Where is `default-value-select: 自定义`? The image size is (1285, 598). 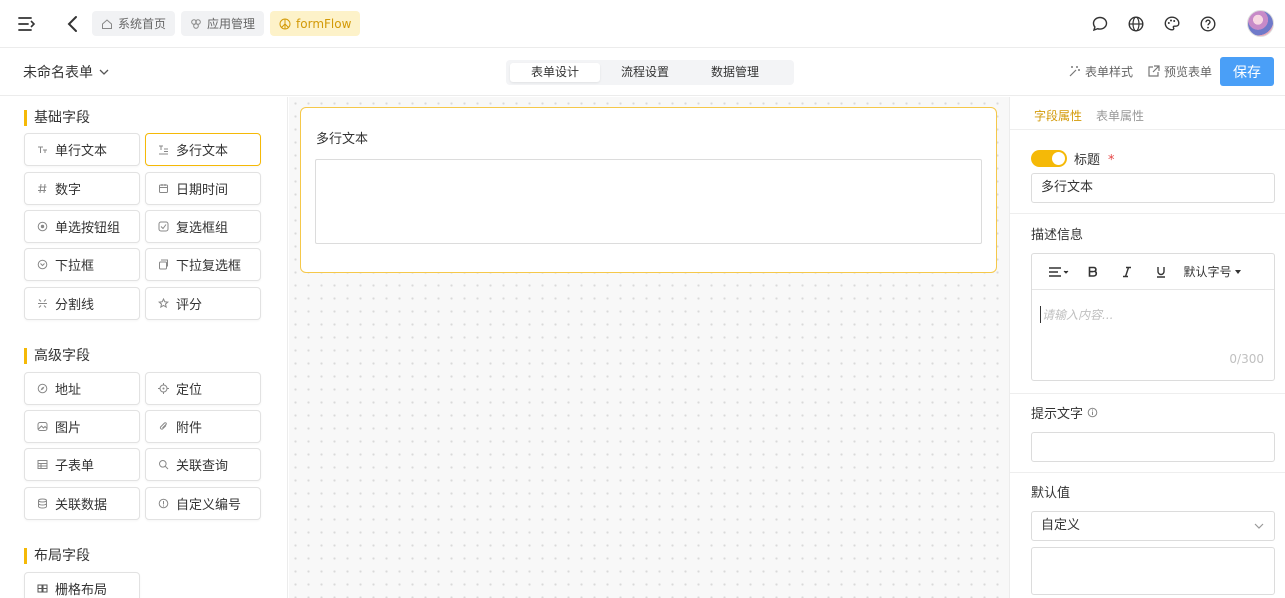 default-value-select: 自定义 is located at coordinates (1153, 526).